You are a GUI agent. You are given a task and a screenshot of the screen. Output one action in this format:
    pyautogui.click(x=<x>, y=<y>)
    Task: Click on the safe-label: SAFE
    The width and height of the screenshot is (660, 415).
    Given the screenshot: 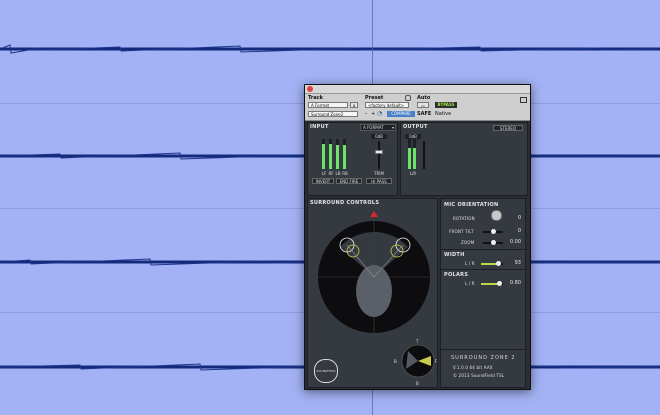 What is the action you would take?
    pyautogui.click(x=424, y=114)
    